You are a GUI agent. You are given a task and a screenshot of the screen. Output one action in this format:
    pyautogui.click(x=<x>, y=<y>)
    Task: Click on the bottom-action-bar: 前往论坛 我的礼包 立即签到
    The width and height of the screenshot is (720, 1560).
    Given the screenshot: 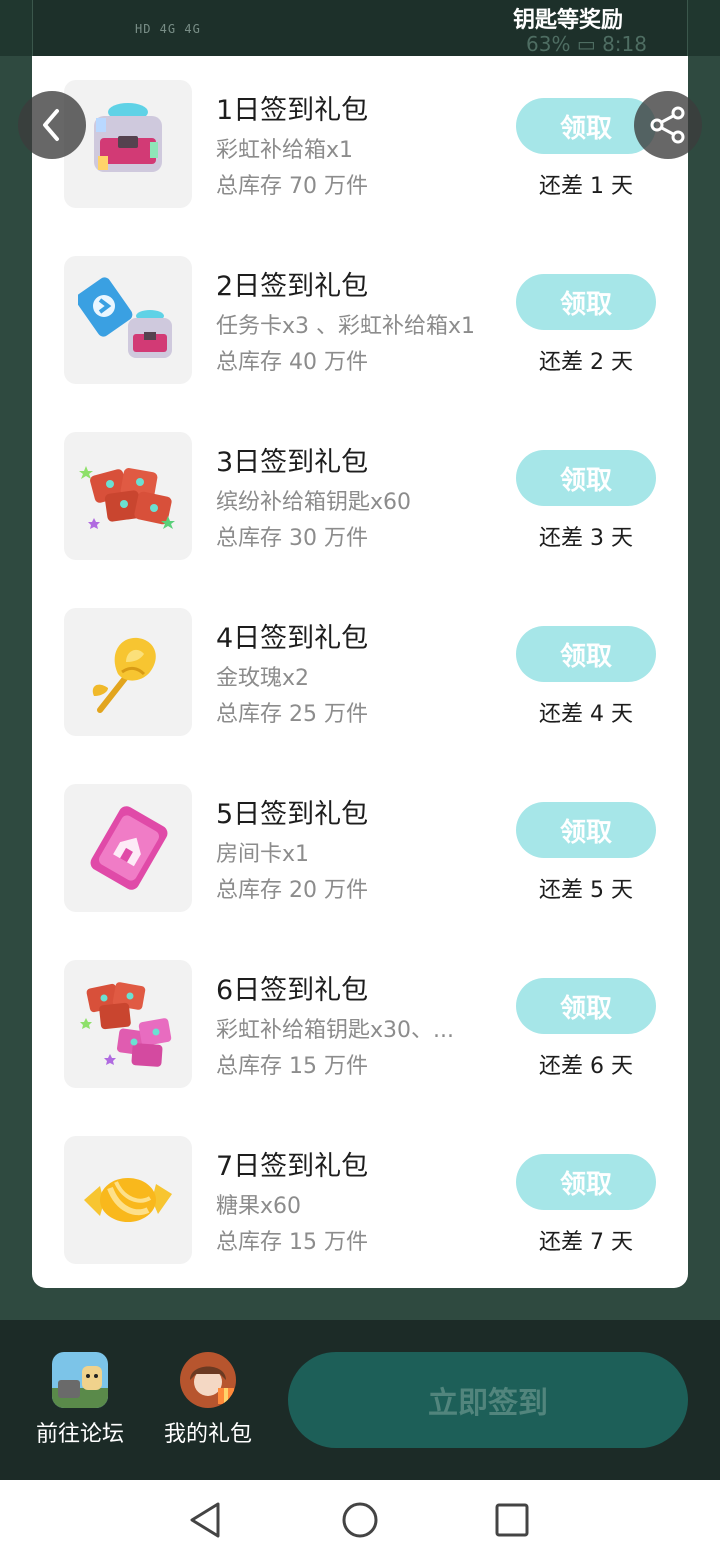 What is the action you would take?
    pyautogui.click(x=360, y=1400)
    